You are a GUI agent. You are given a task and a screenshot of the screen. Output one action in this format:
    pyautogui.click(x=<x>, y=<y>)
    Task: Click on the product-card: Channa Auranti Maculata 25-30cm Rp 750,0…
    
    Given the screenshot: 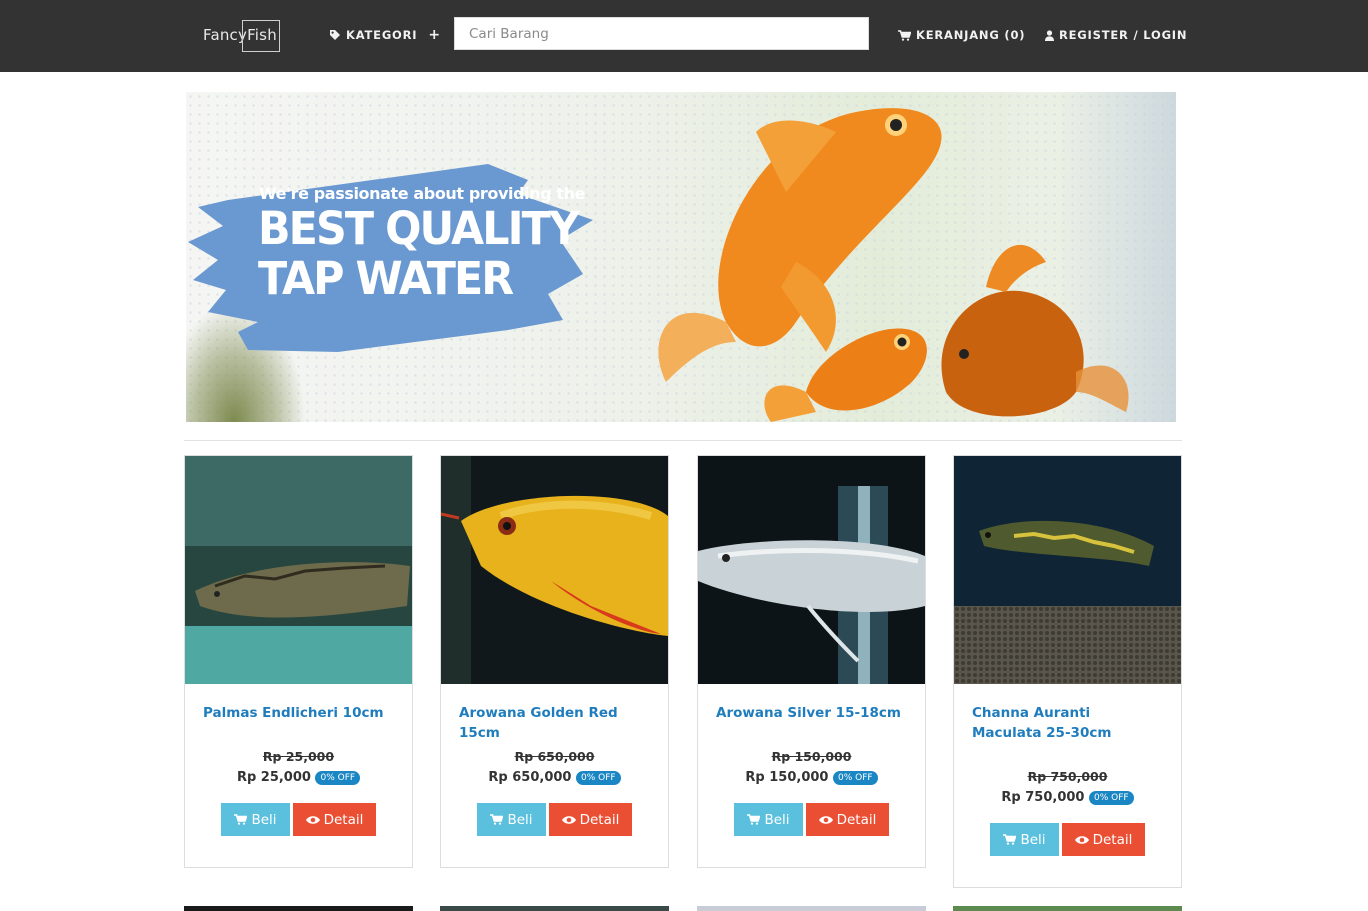 What is the action you would take?
    pyautogui.click(x=1067, y=671)
    